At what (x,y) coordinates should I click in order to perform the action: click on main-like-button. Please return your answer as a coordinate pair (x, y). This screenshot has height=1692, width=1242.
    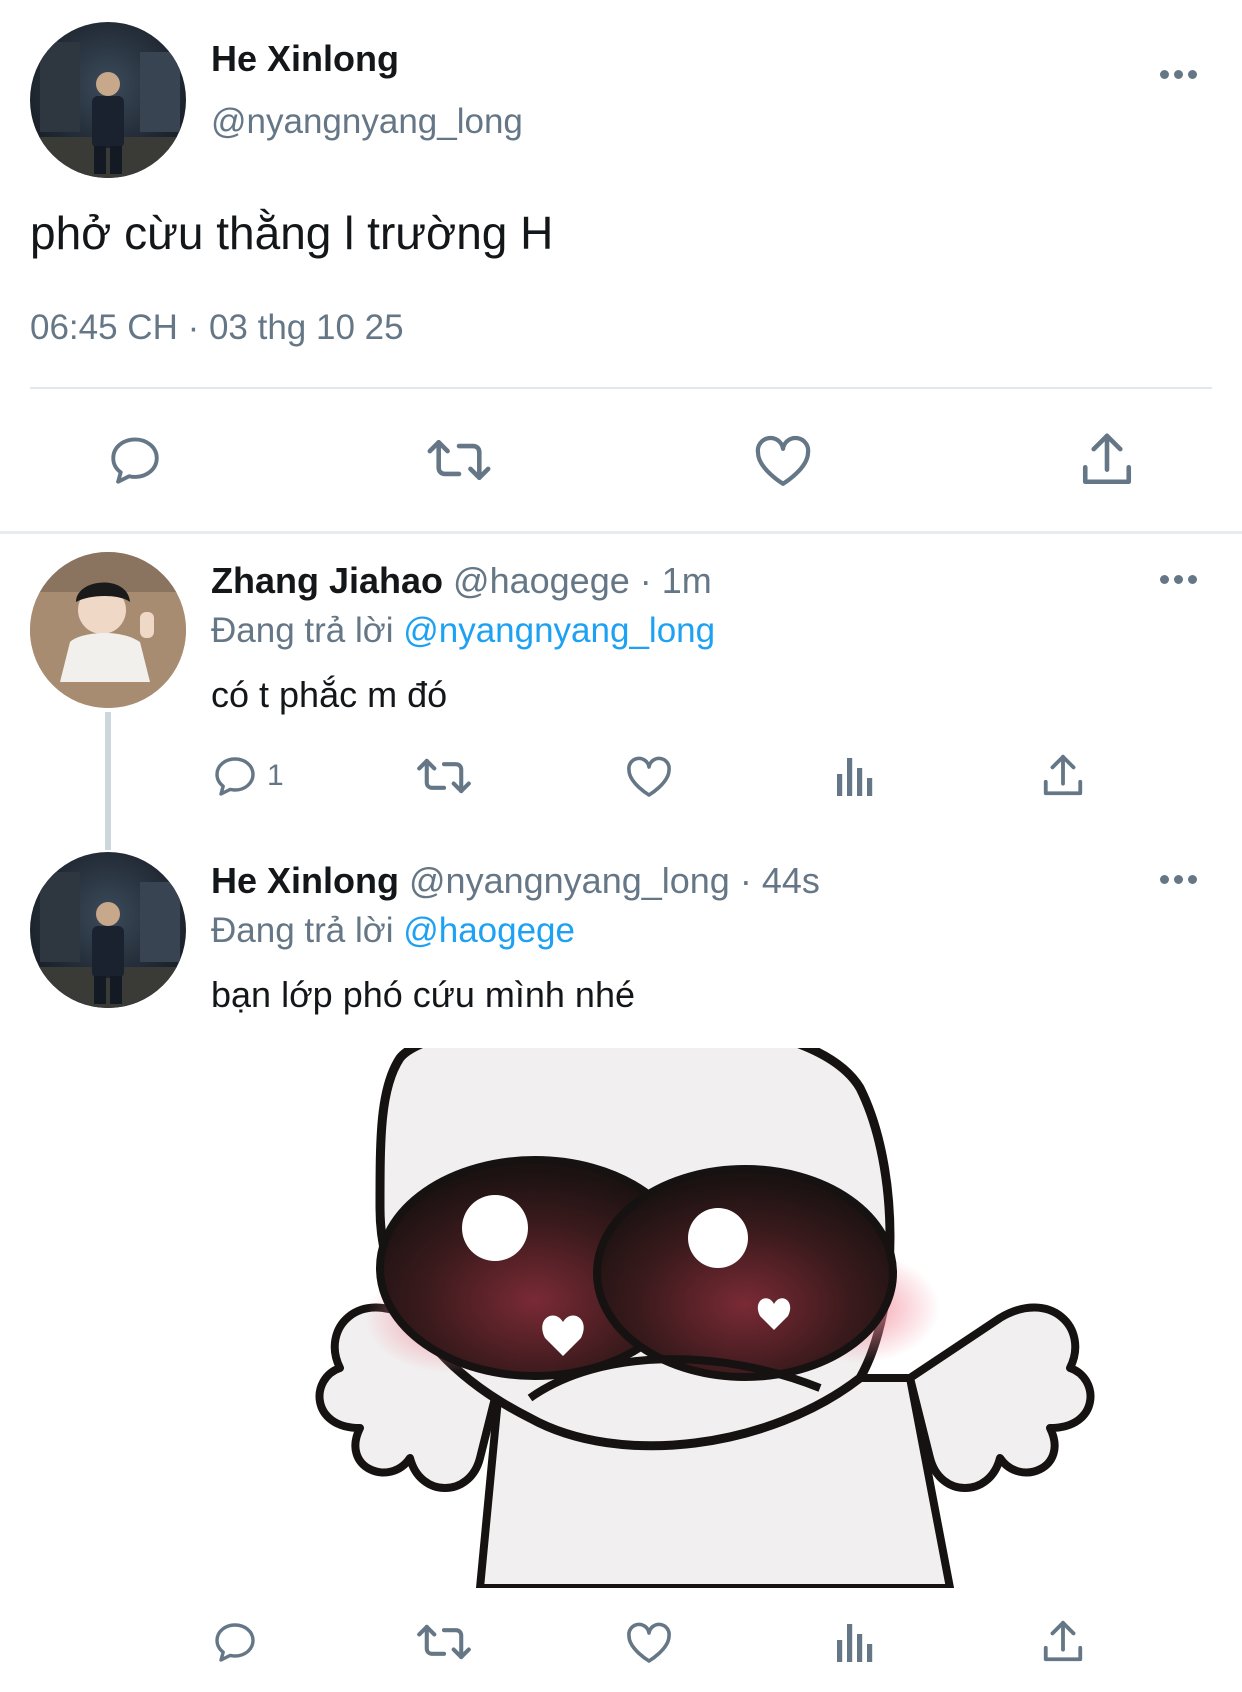
    Looking at the image, I should click on (783, 460).